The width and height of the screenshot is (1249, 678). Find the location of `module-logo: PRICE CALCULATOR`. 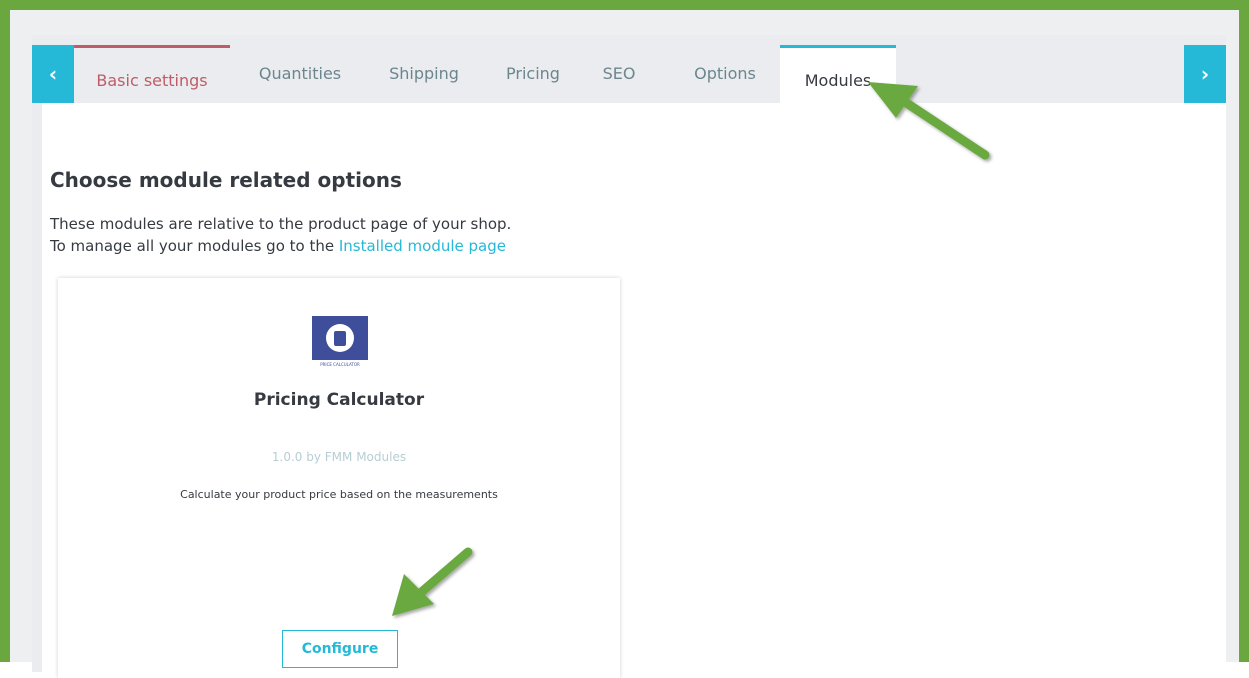

module-logo: PRICE CALCULATOR is located at coordinates (340, 343).